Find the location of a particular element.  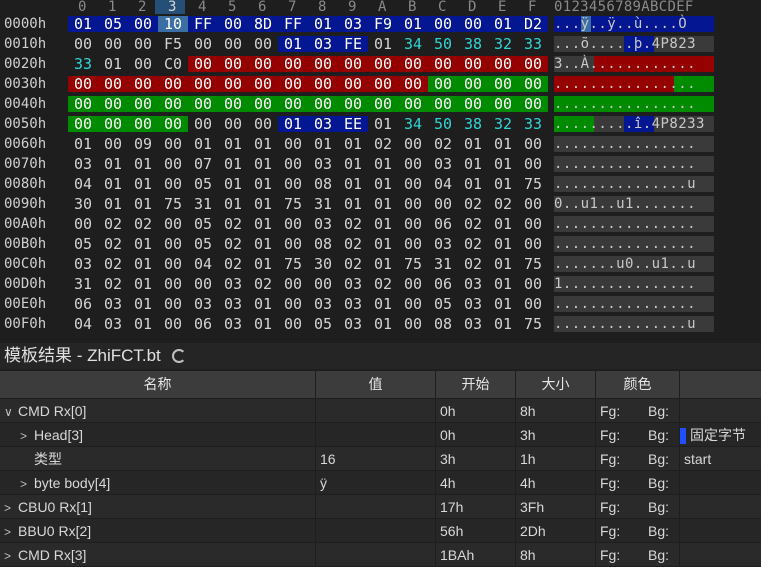

hex-byte: D2 is located at coordinates (533, 24).